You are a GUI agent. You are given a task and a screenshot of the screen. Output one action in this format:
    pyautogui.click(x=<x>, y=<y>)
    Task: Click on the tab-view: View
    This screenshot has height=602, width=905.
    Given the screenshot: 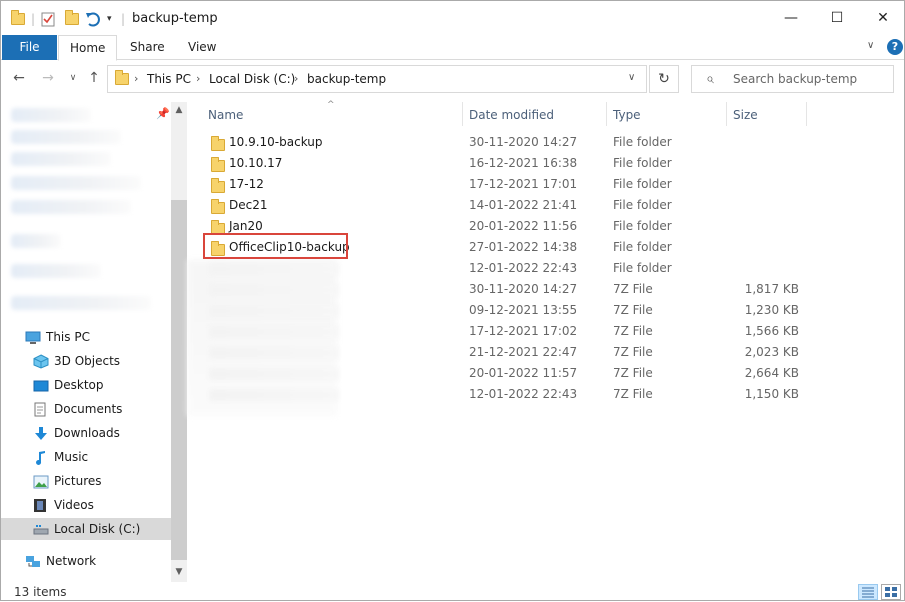 What is the action you would take?
    pyautogui.click(x=202, y=47)
    